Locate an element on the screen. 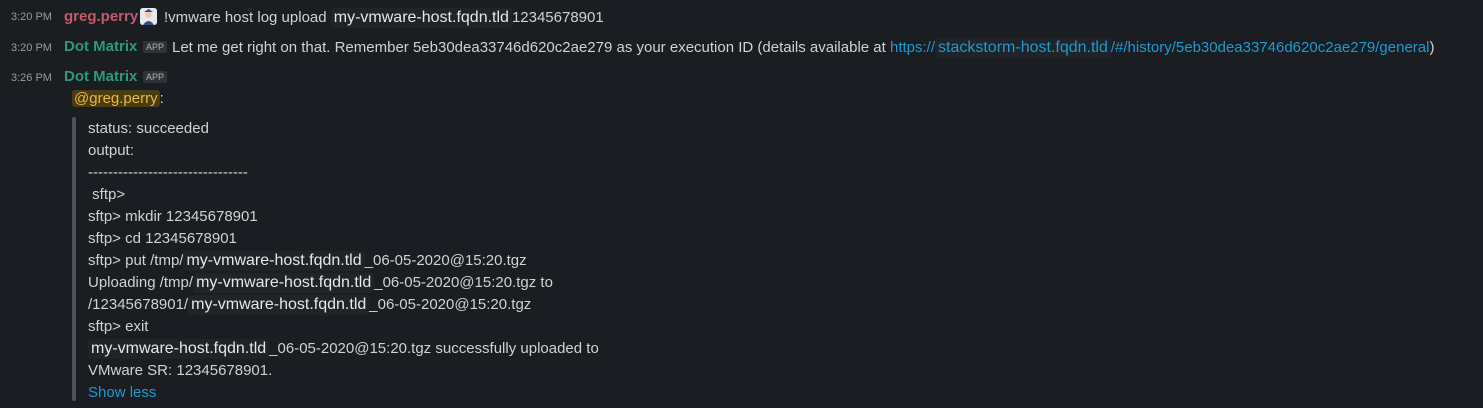  mention-line: @greg.perry: is located at coordinates (118, 98).